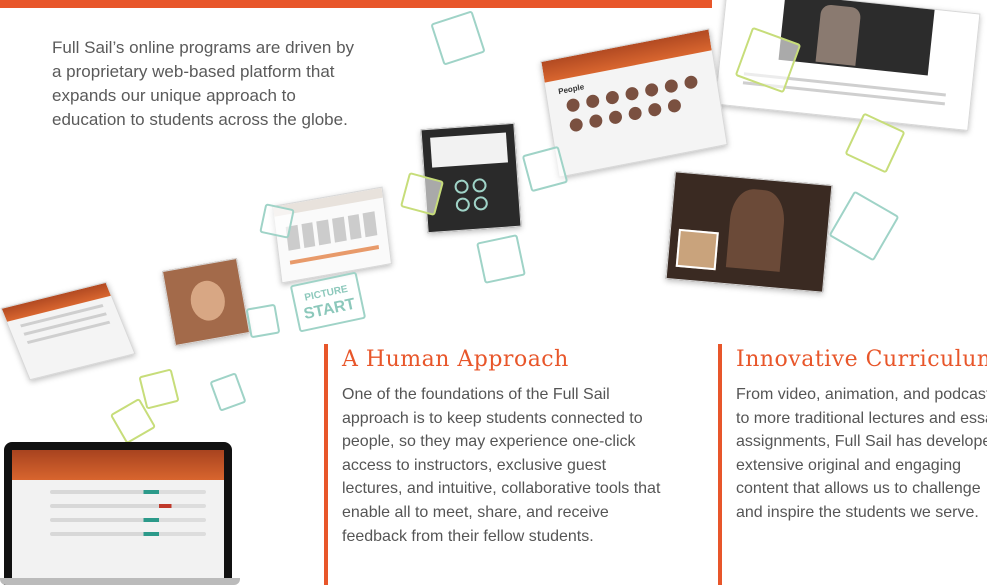 This screenshot has height=585, width=987. Describe the element at coordinates (159, 389) in the screenshot. I see `arrow-icon` at that location.